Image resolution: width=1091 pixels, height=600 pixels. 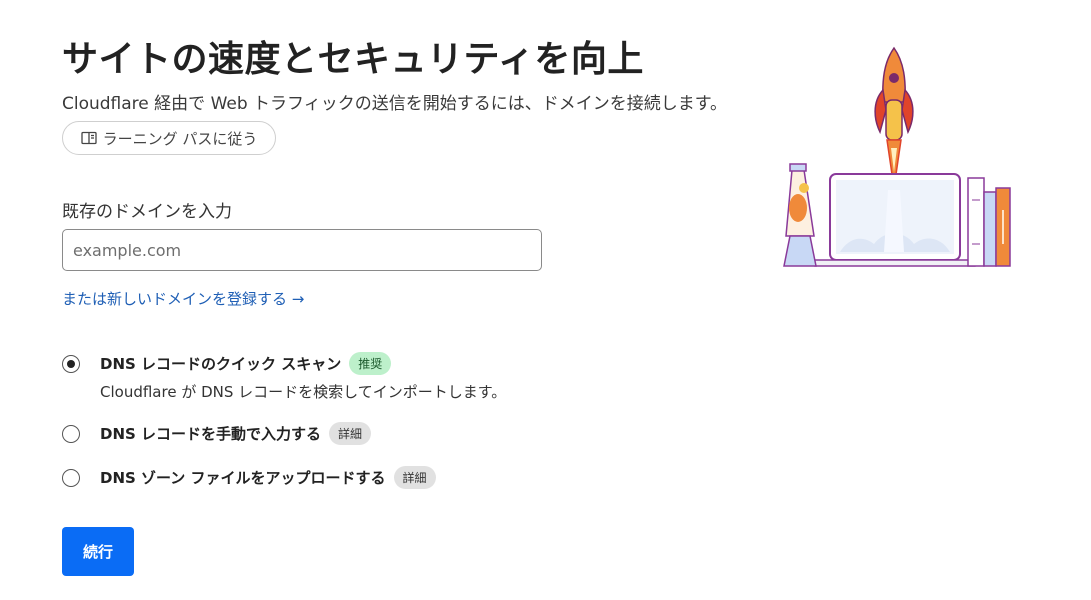 I want to click on option-title-upload: DNS ゾーン ファイルをアップロードする, so click(x=243, y=478).